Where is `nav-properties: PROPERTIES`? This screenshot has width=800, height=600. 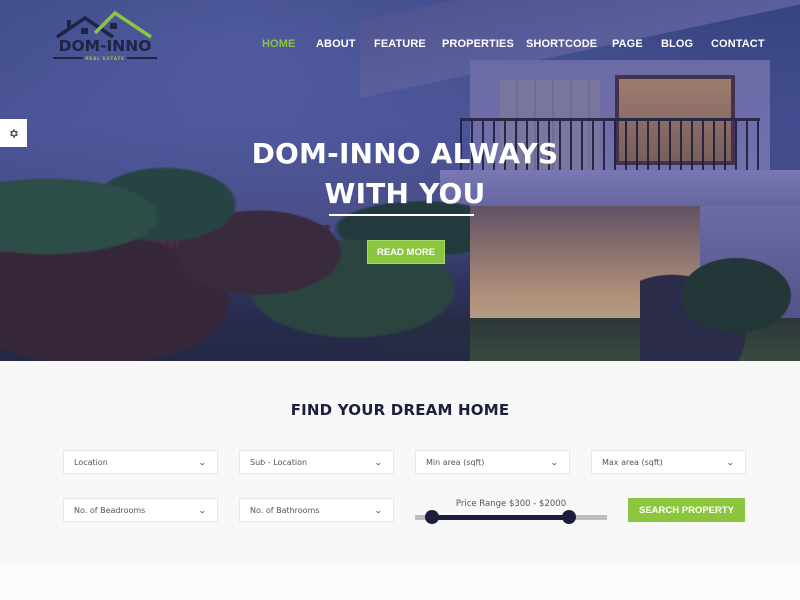 nav-properties: PROPERTIES is located at coordinates (478, 44).